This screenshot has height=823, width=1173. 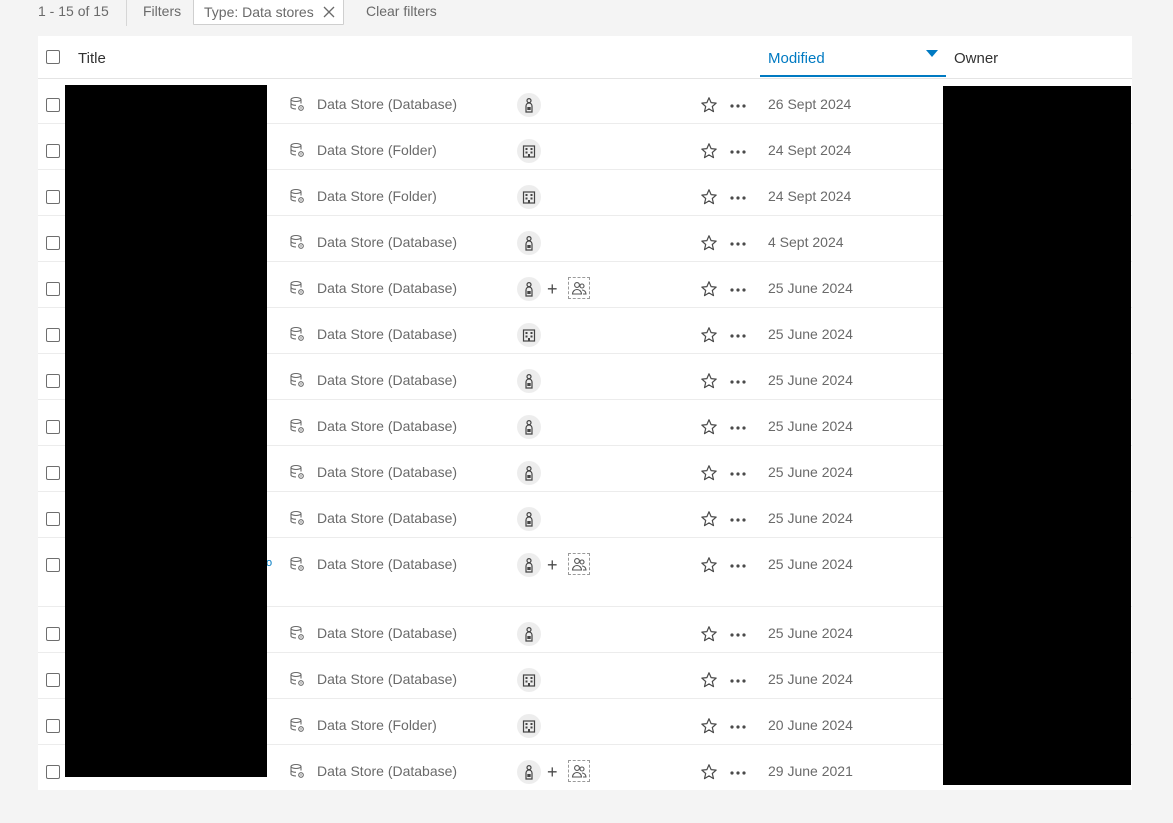 I want to click on select-all-checkbox, so click(x=53, y=57).